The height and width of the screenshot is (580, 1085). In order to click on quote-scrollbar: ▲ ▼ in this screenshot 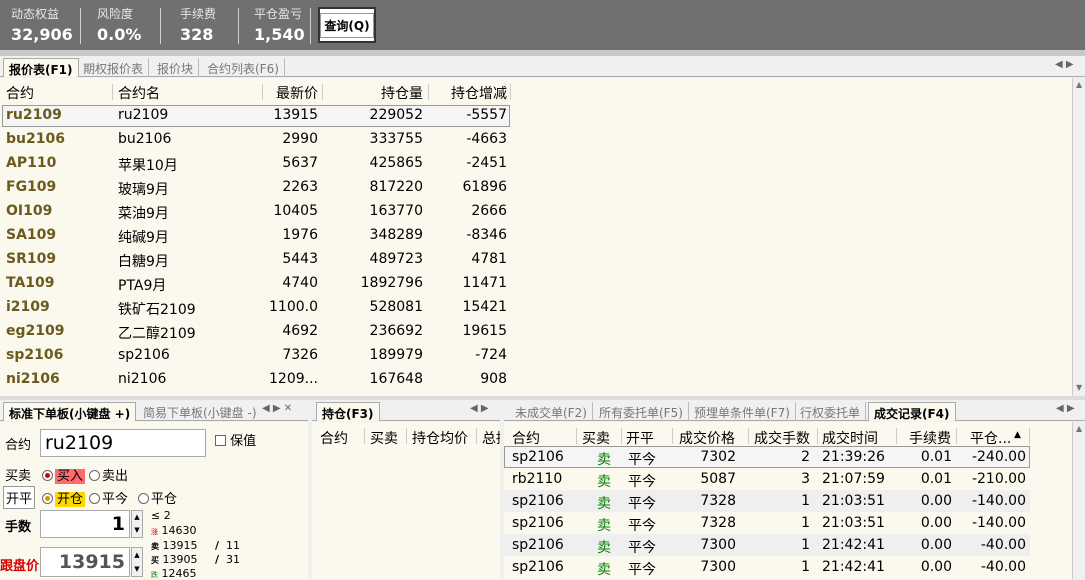, I will do `click(1078, 237)`.